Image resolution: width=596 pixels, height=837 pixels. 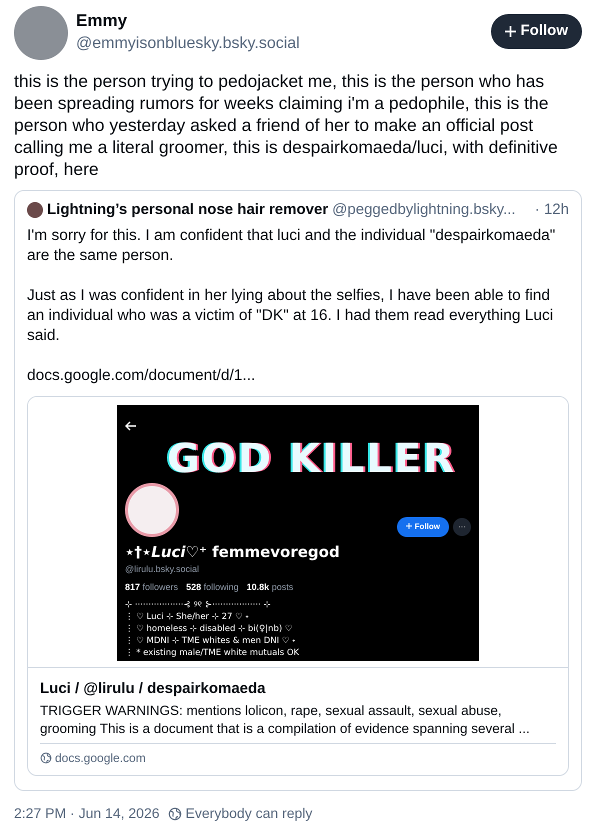 I want to click on quoted-paragraph: Just as I was confident in her lying about the selfies, I have been able to find an individual who was a victim of "DK" at 16. I had them read everything Luci said., so click(x=290, y=316).